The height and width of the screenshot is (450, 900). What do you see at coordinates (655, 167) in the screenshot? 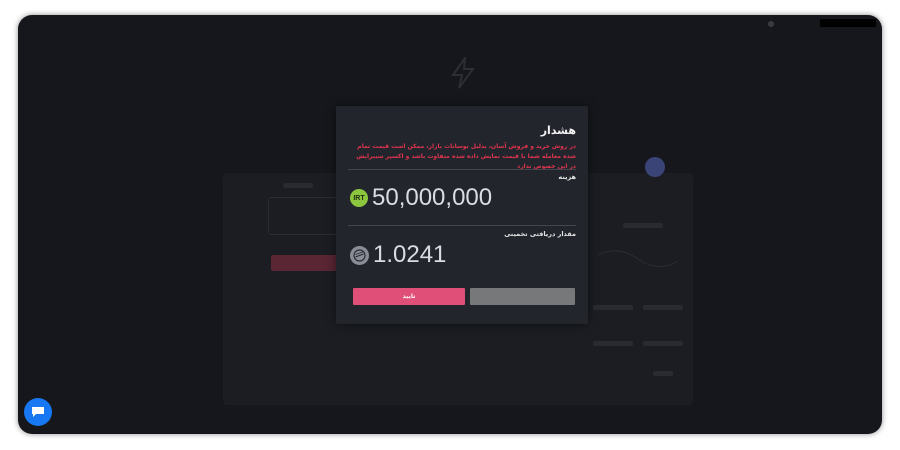
I see `background-coin-icon` at bounding box center [655, 167].